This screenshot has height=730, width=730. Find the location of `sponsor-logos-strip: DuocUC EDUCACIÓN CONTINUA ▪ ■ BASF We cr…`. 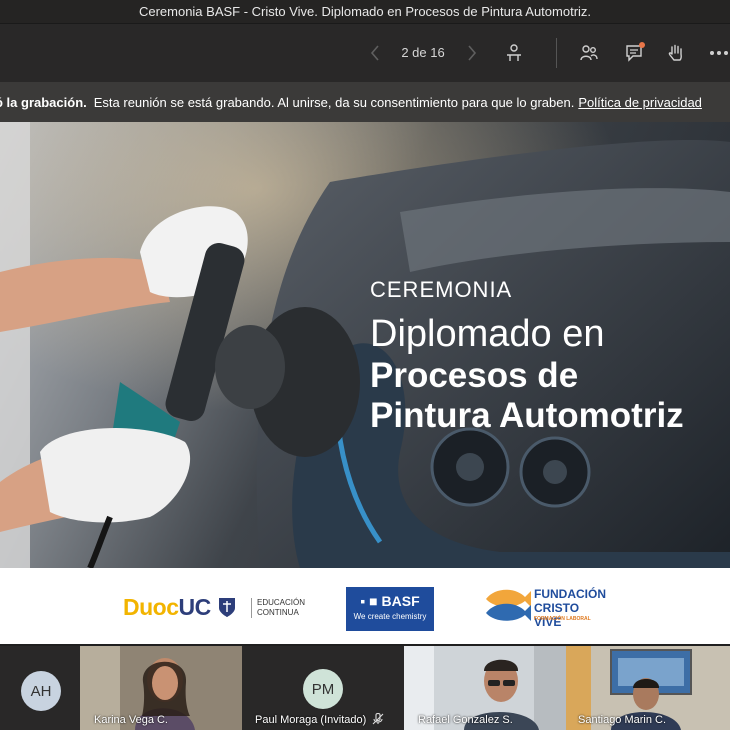

sponsor-logos-strip: DuocUC EDUCACIÓN CONTINUA ▪ ■ BASF We cr… is located at coordinates (365, 606).